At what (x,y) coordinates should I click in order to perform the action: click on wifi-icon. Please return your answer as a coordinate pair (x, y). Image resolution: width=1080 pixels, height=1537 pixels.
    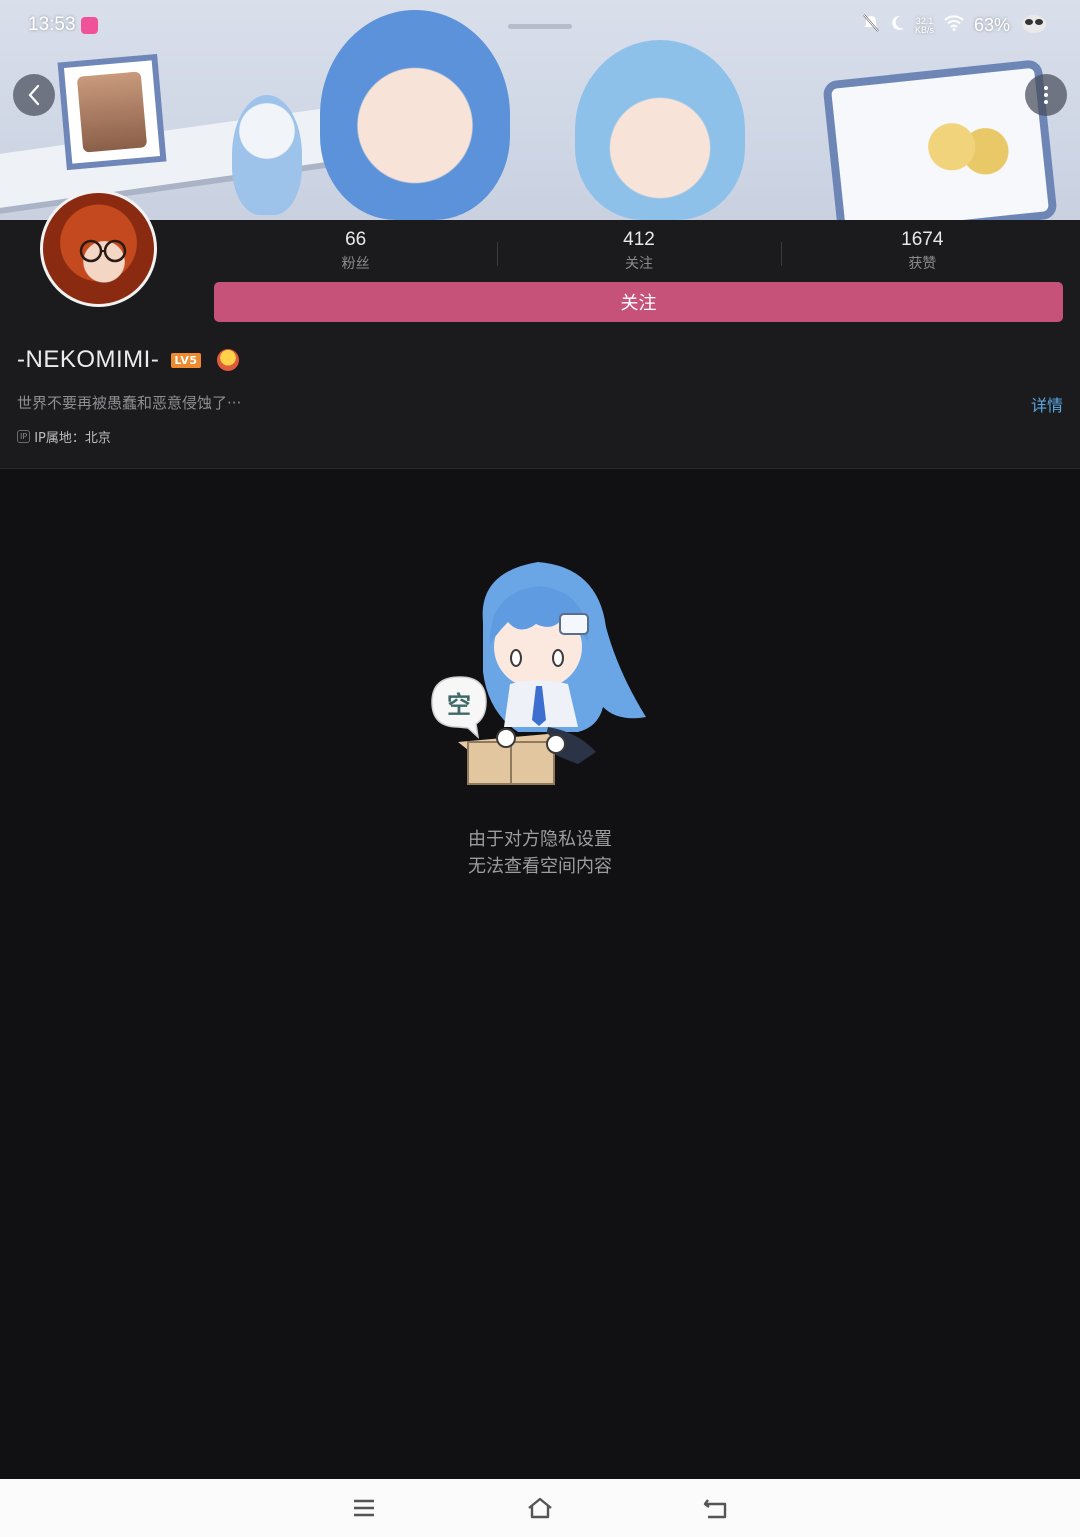
    Looking at the image, I should click on (954, 25).